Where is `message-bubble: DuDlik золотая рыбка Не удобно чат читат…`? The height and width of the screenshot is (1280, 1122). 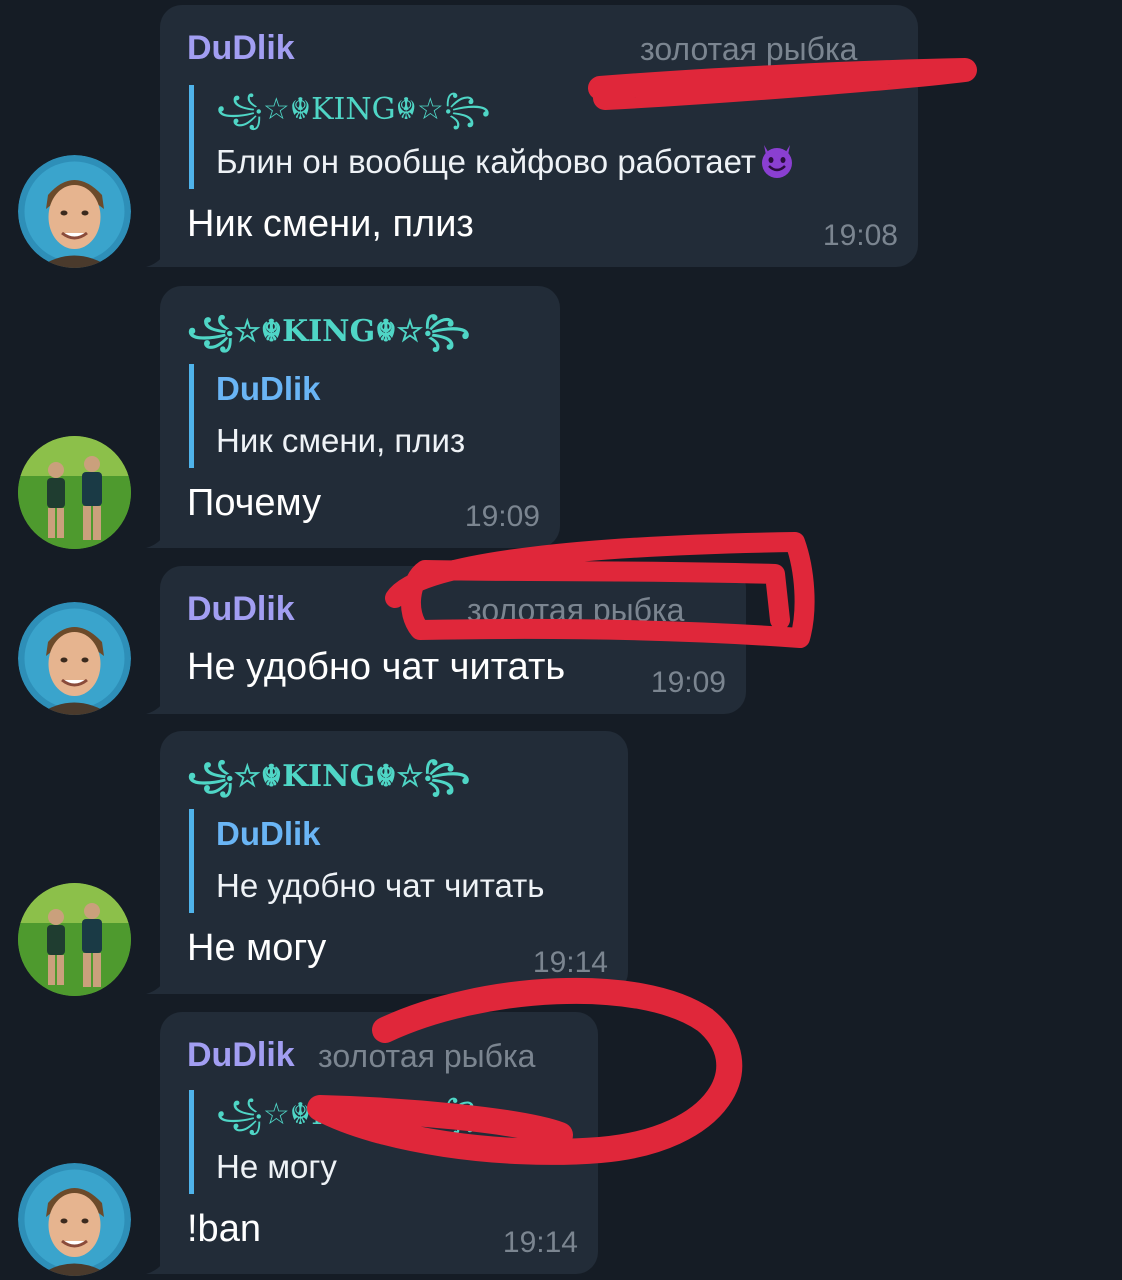
message-bubble: DuDlik золотая рыбка Не удобно чат читат… is located at coordinates (446, 640).